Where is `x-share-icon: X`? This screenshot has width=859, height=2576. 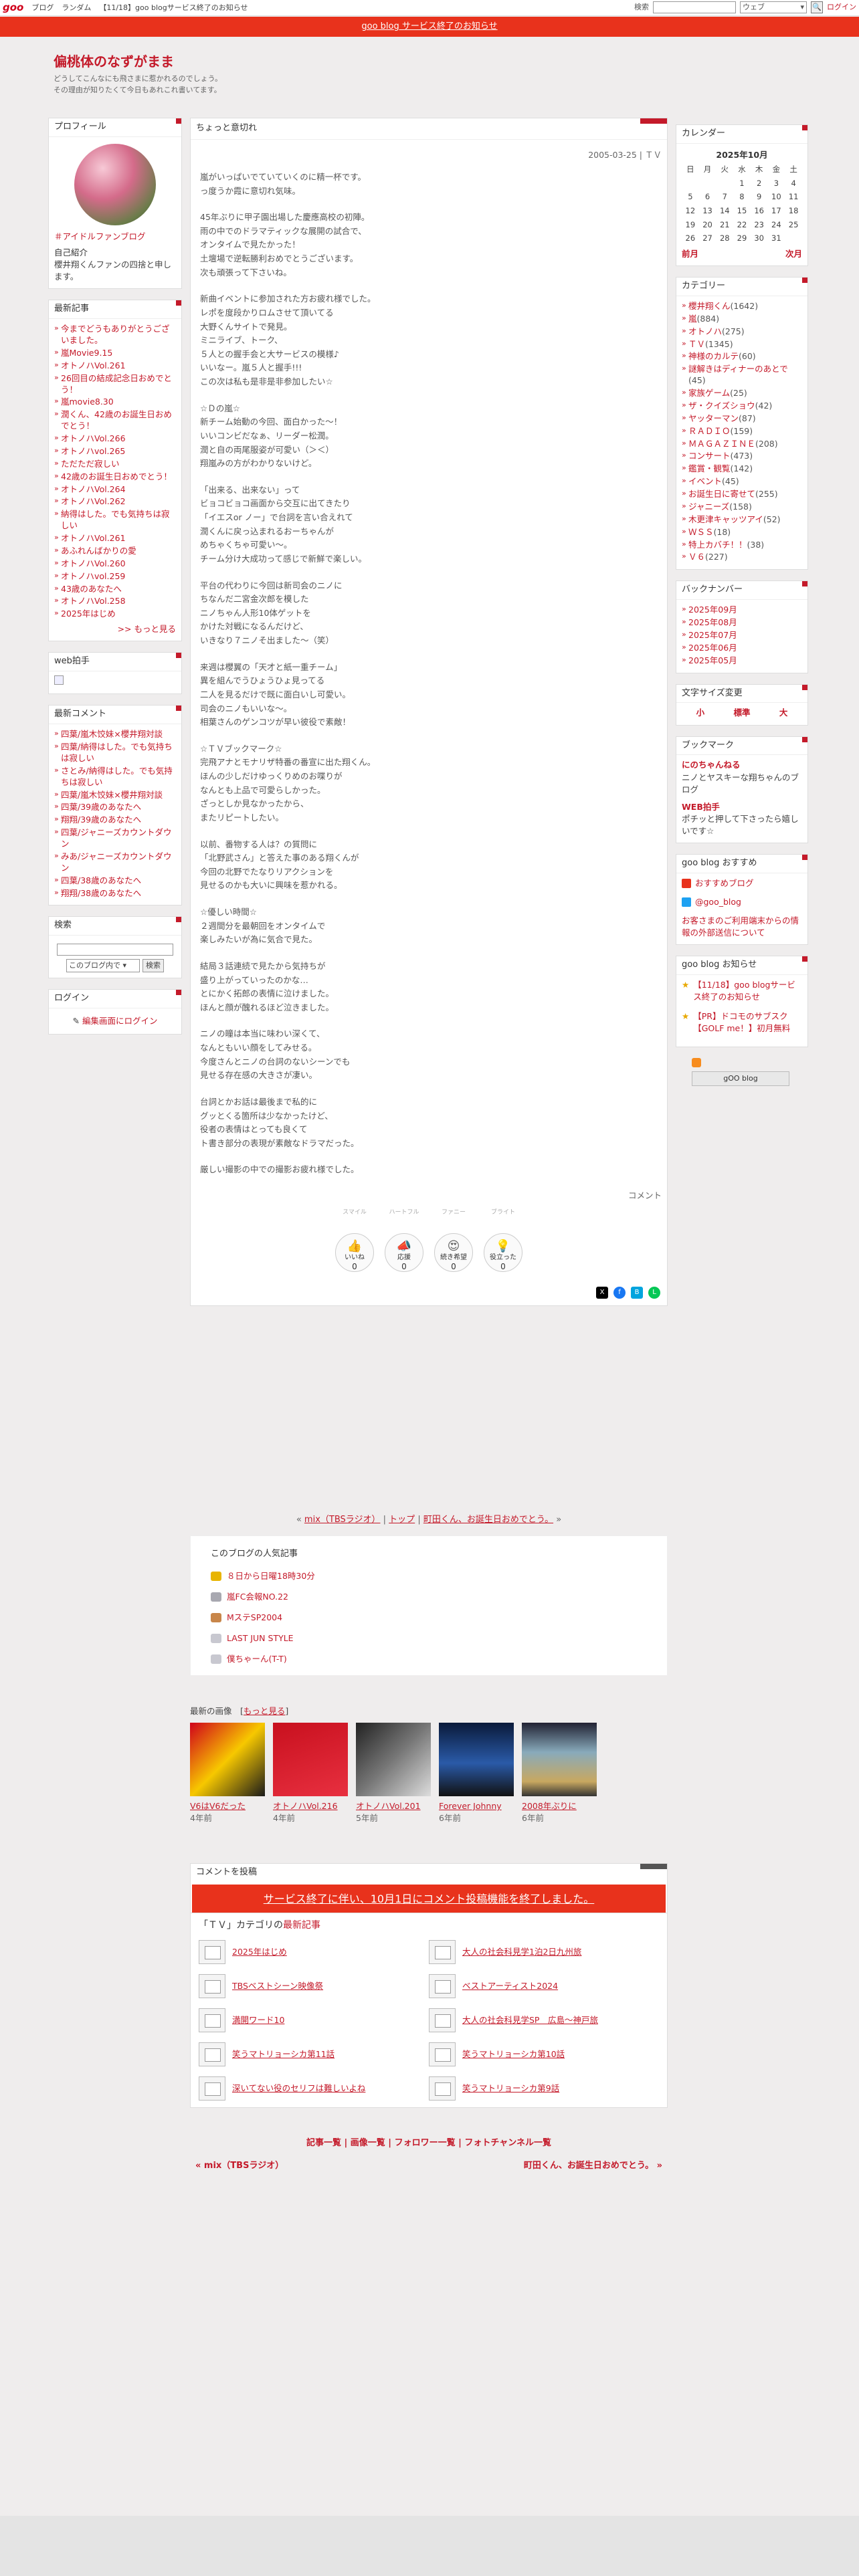
x-share-icon: X is located at coordinates (602, 1293).